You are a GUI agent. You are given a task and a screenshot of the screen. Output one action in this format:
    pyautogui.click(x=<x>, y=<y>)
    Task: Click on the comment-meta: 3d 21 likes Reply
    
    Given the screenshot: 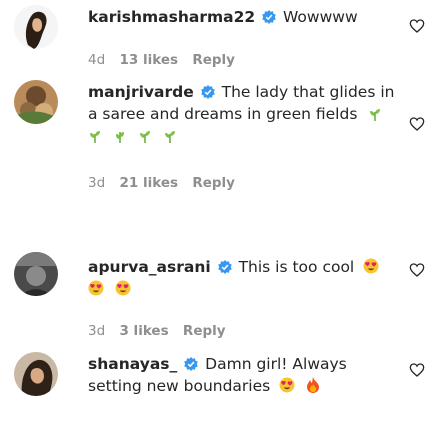 What is the action you would take?
    pyautogui.click(x=166, y=183)
    